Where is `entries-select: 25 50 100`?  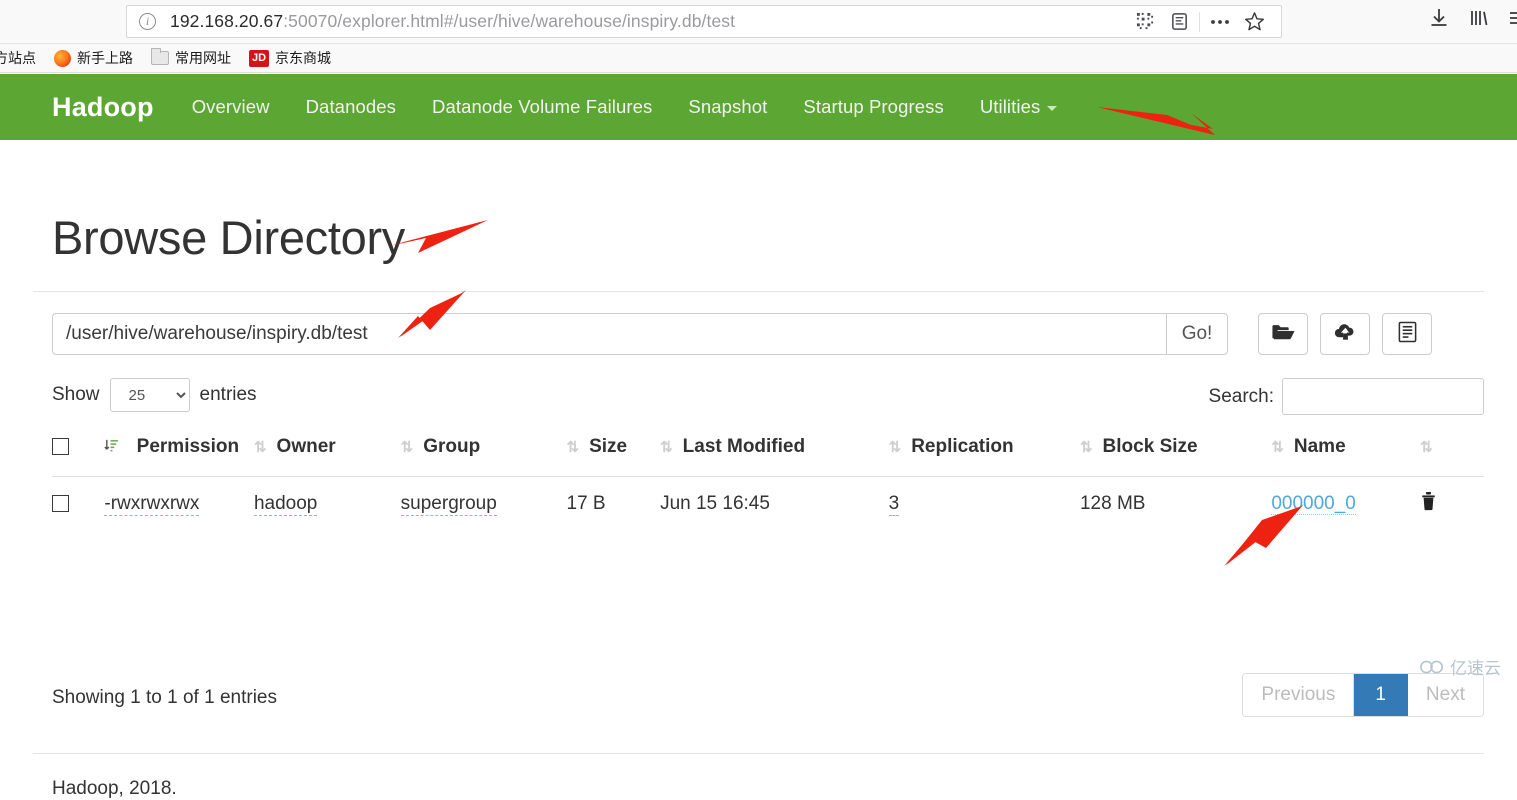
entries-select: 25 50 100 is located at coordinates (149, 395).